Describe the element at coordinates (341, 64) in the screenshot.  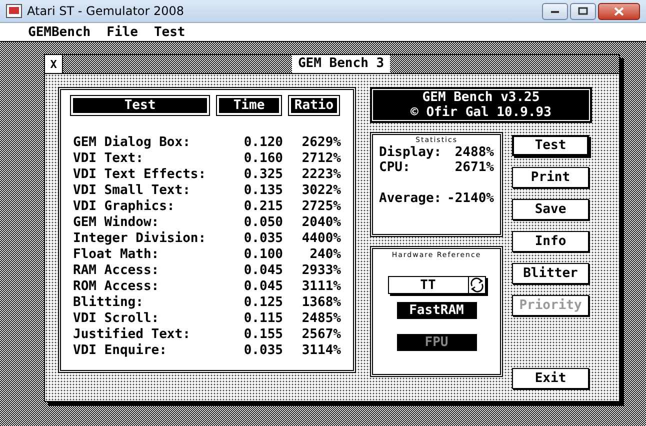
I see `dialog-title: GEM Bench 3` at that location.